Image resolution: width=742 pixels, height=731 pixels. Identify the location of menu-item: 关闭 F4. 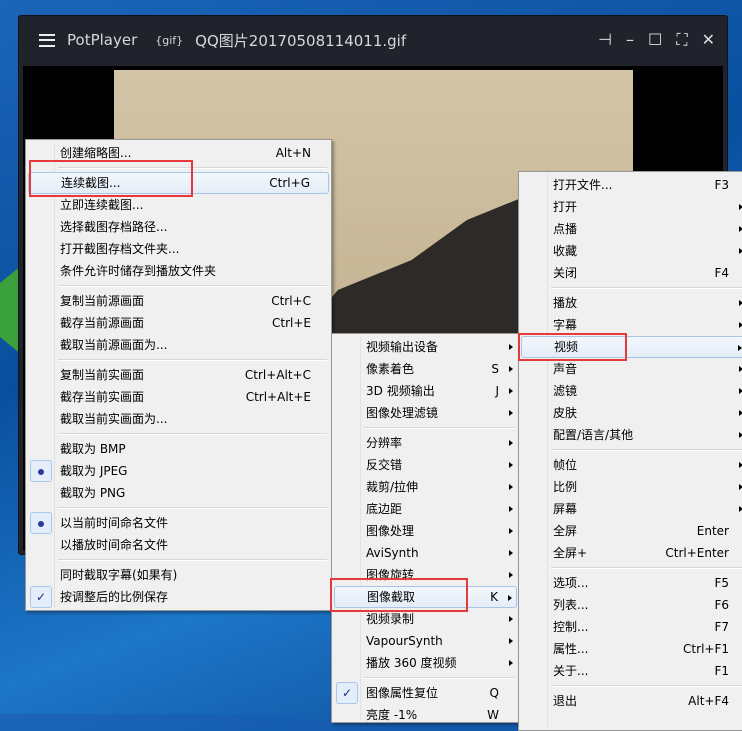
(631, 273).